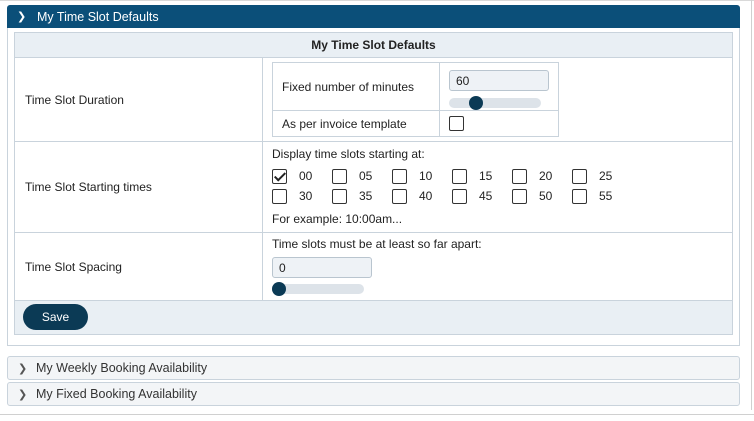  What do you see at coordinates (499, 123) in the screenshot?
I see `invoice-template-controls` at bounding box center [499, 123].